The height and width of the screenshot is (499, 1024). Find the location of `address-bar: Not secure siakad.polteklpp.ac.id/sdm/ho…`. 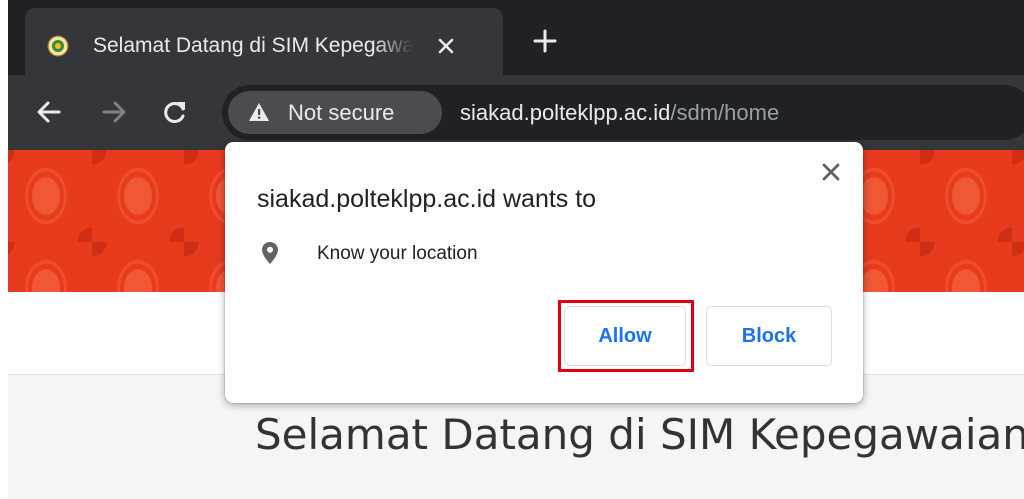

address-bar: Not secure siakad.polteklpp.ac.id/sdm/ho… is located at coordinates (623, 112).